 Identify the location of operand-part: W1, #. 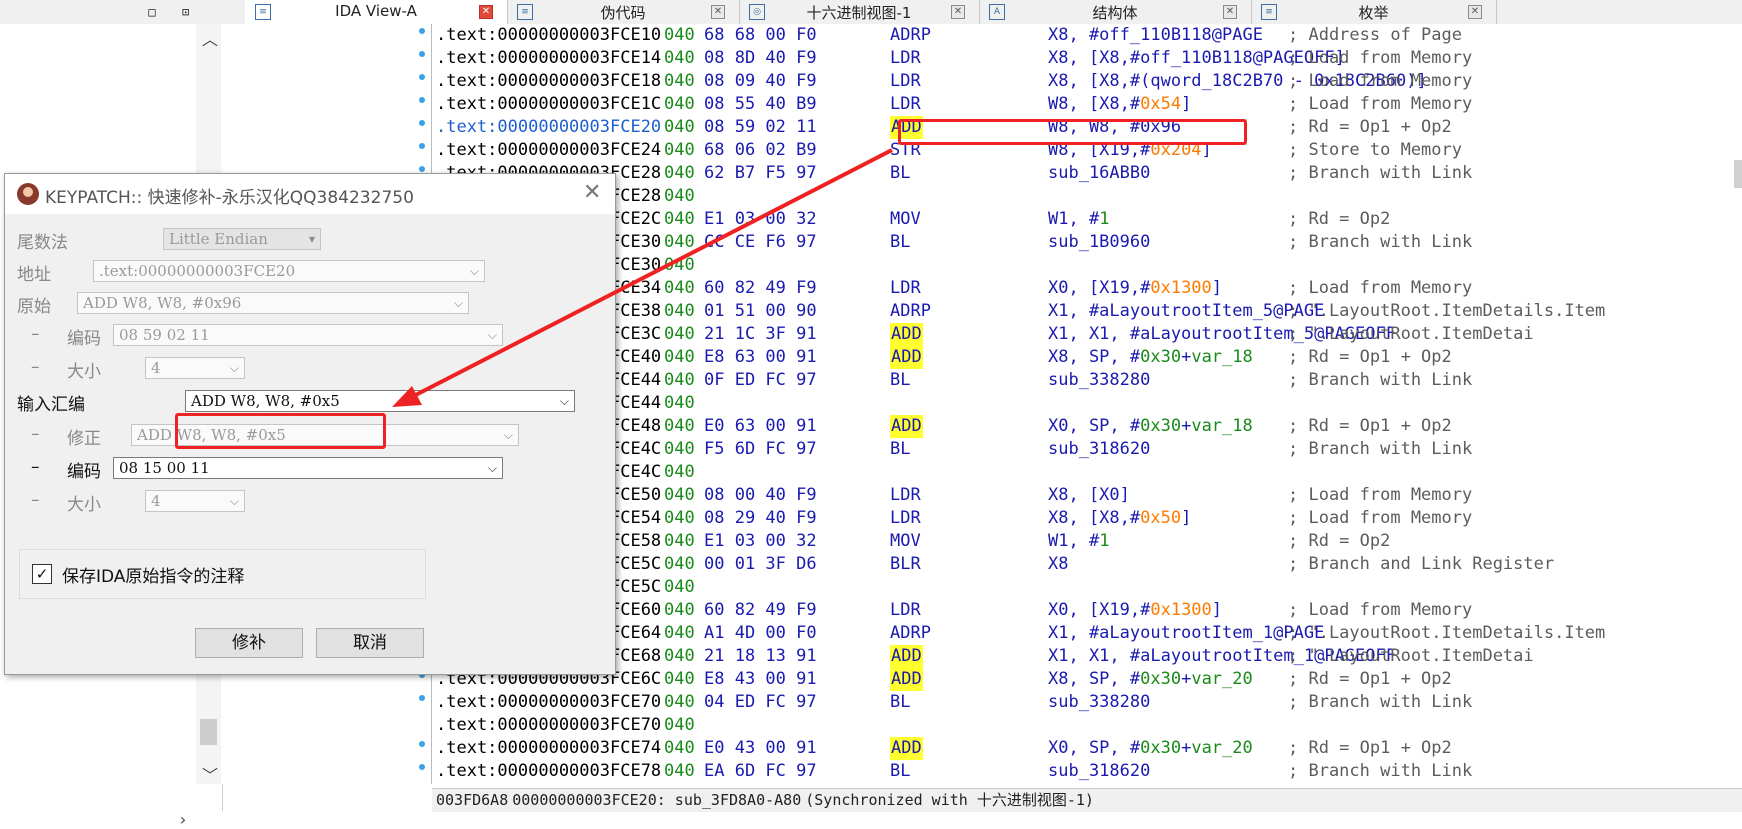
(1074, 219).